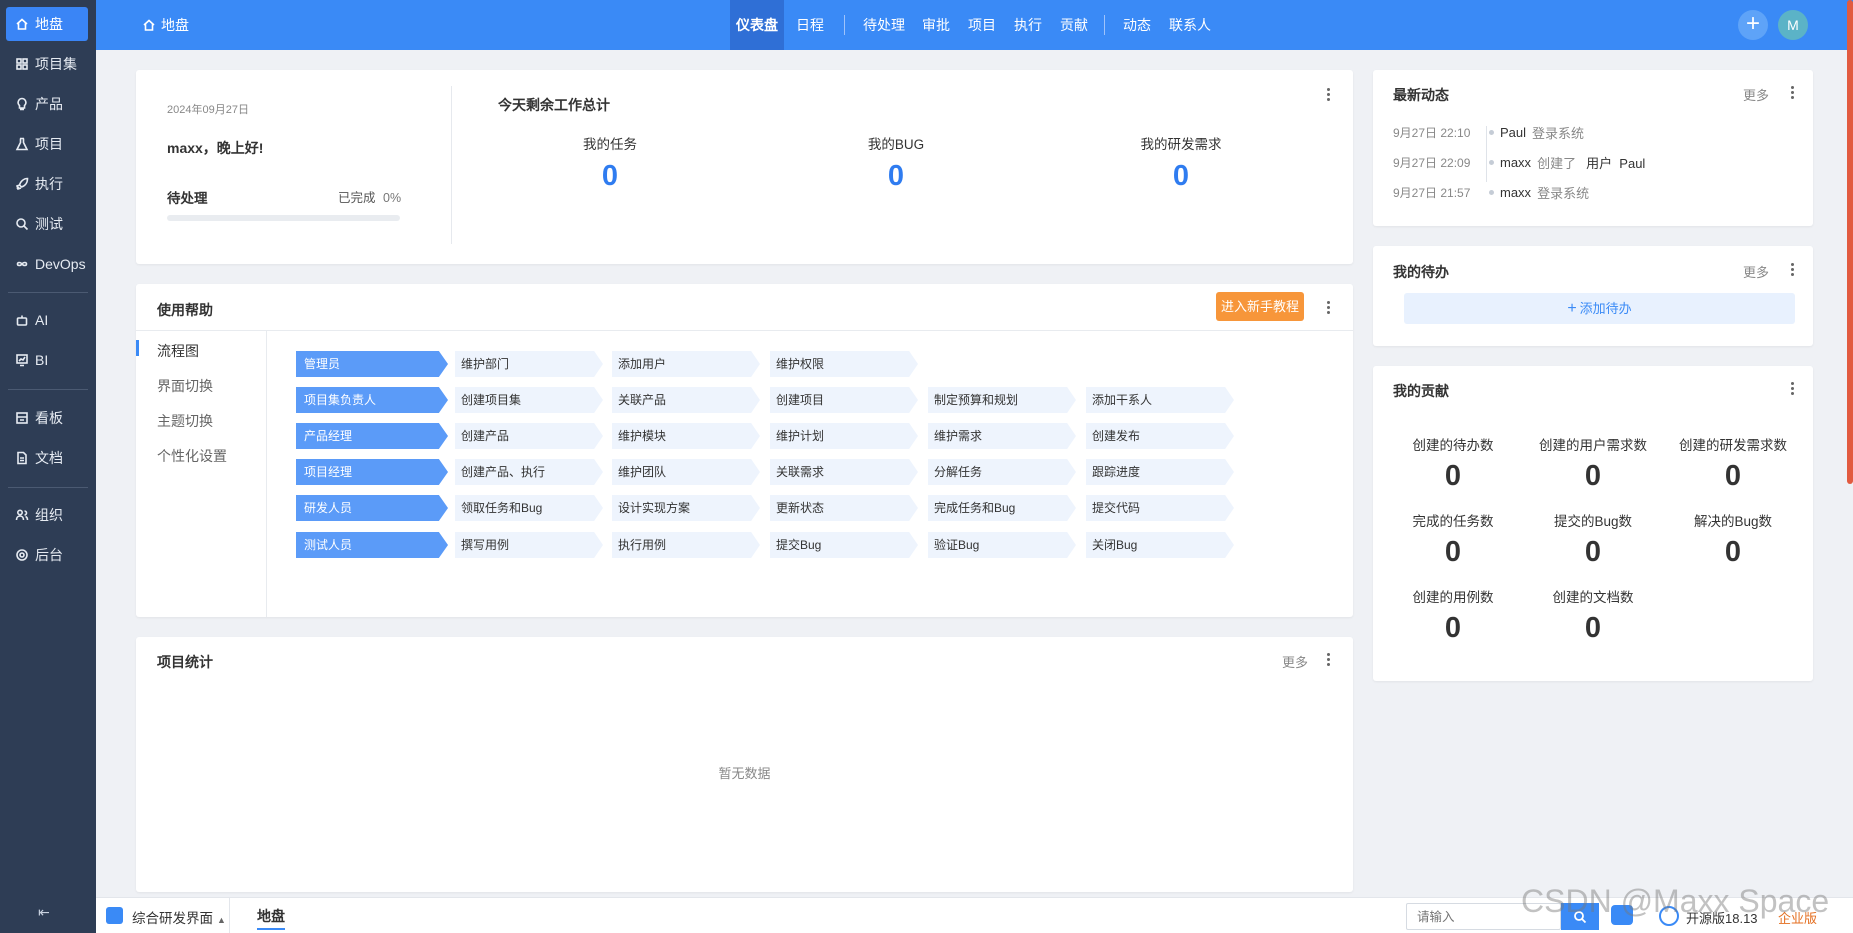 The width and height of the screenshot is (1853, 933). What do you see at coordinates (529, 545) in the screenshot?
I see `flow-step: 撰写用例` at bounding box center [529, 545].